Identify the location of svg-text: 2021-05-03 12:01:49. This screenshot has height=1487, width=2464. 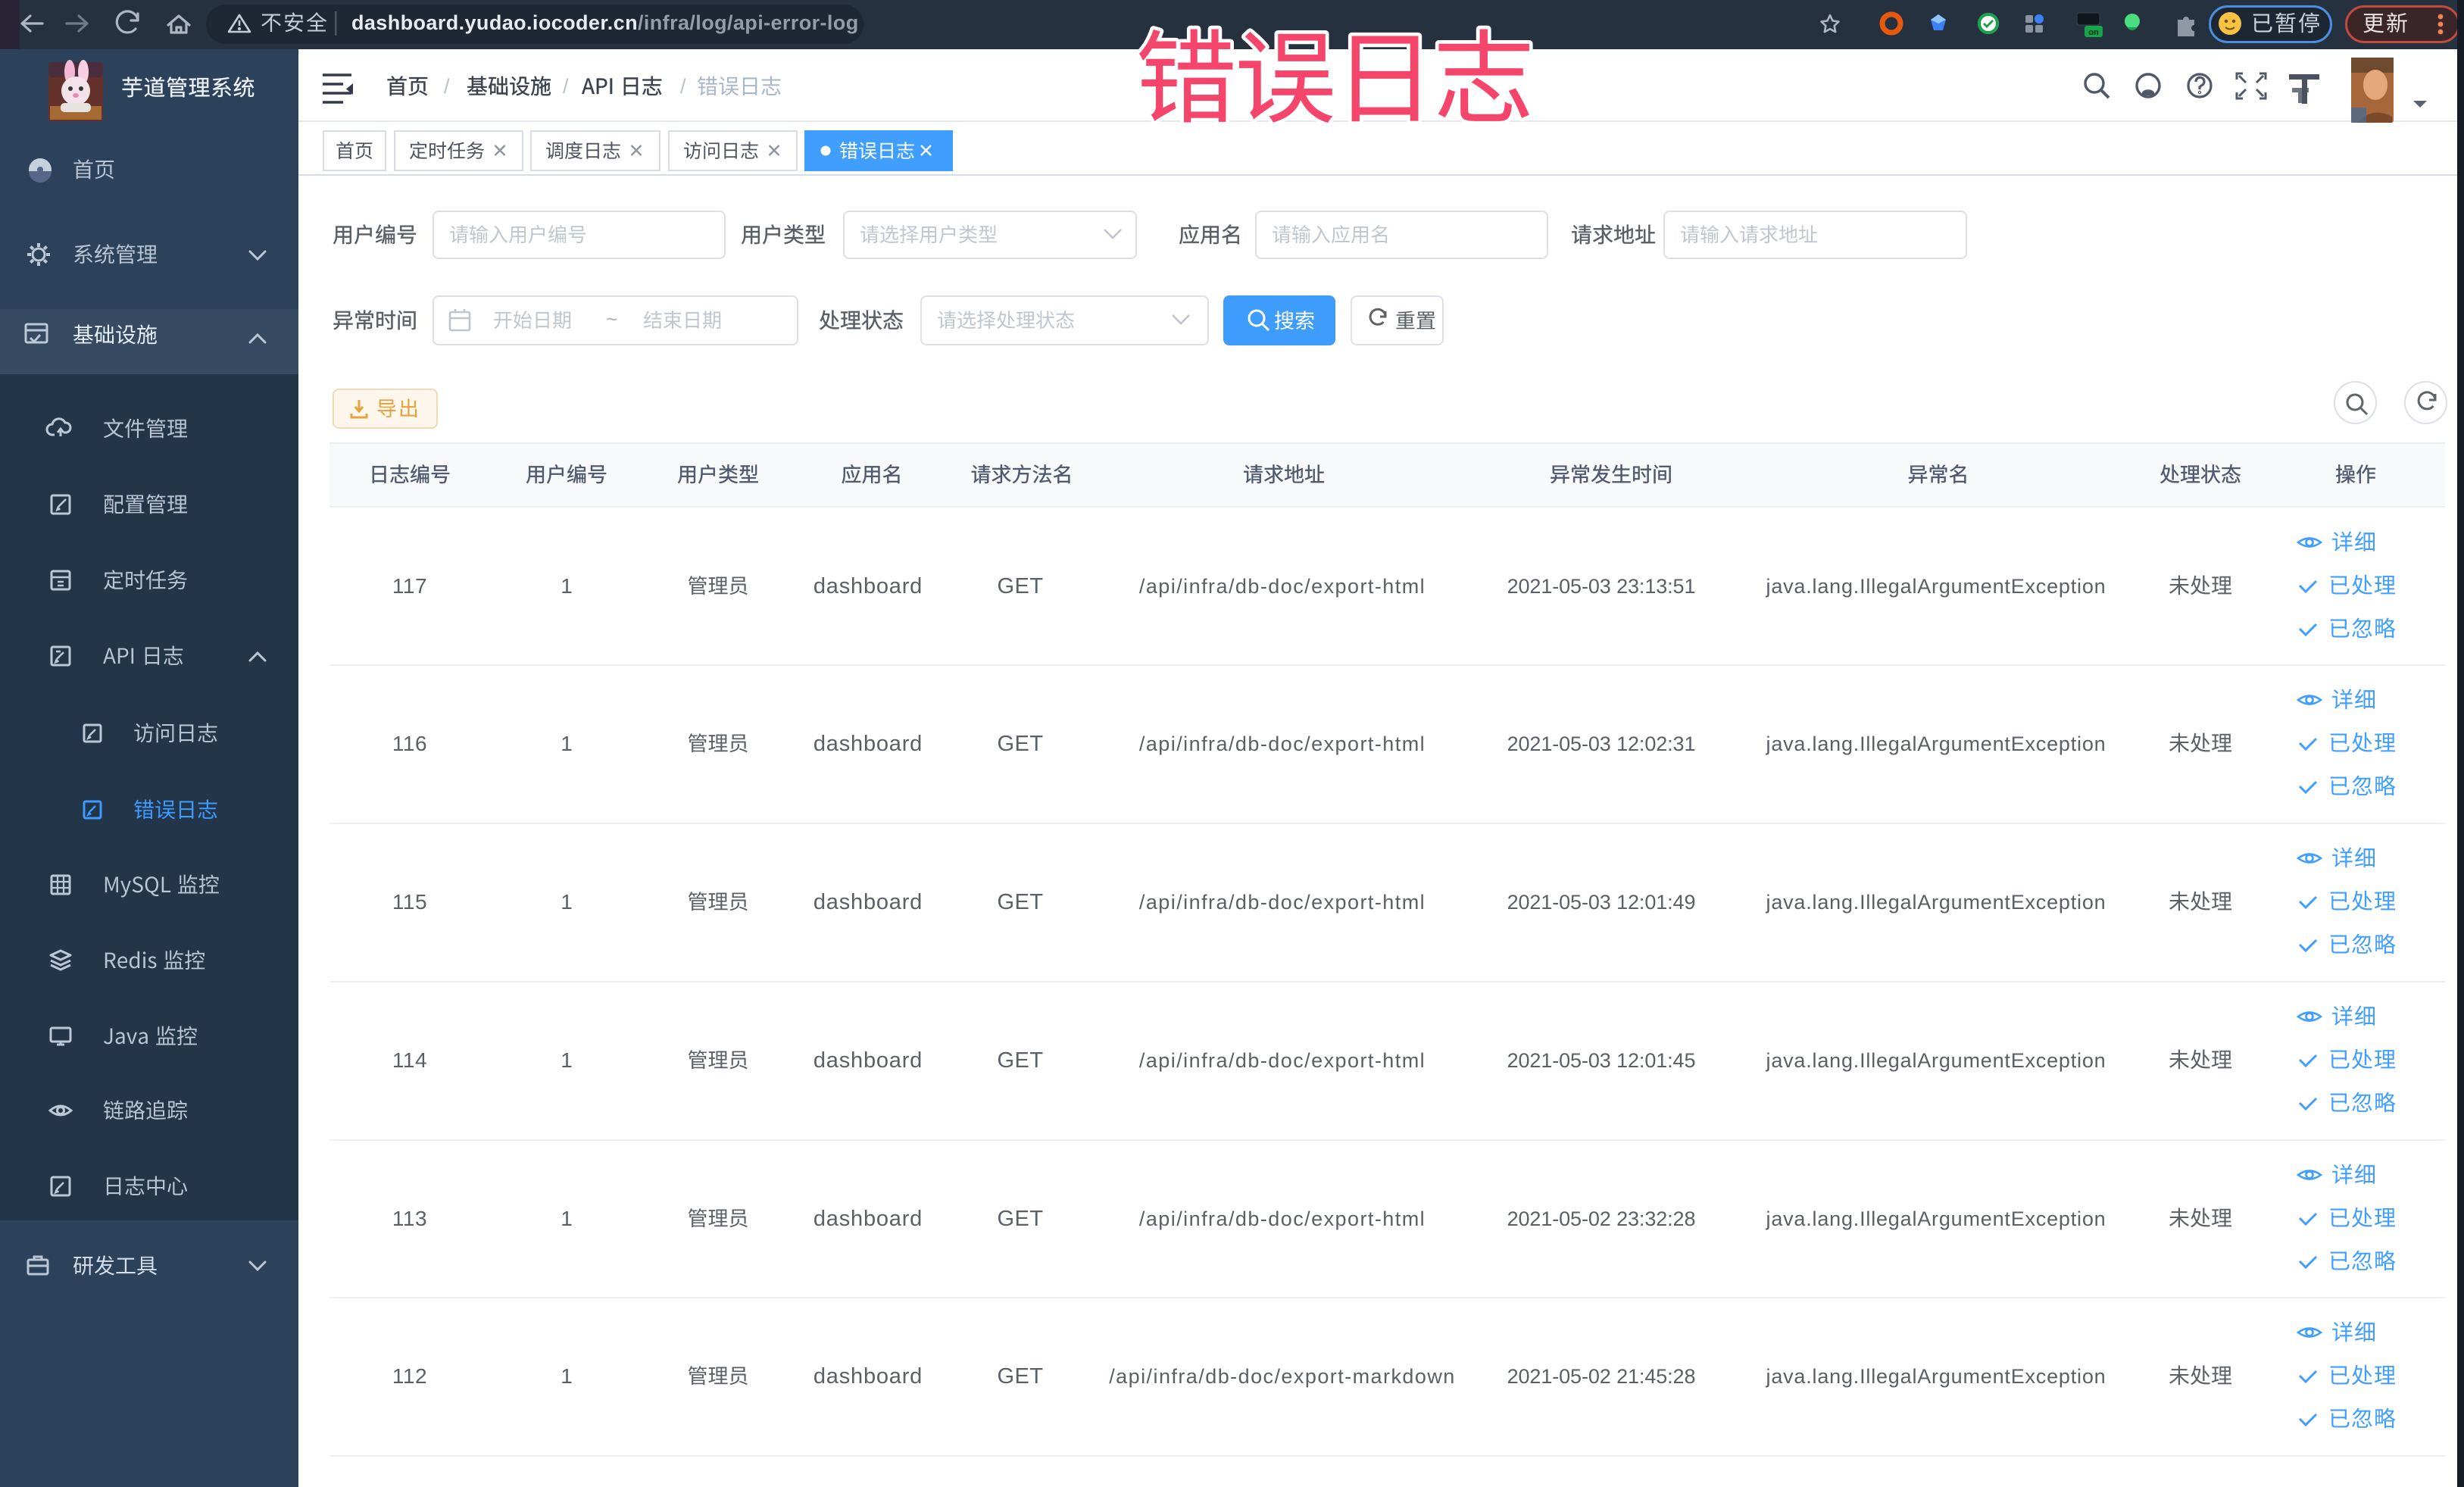
(1601, 902).